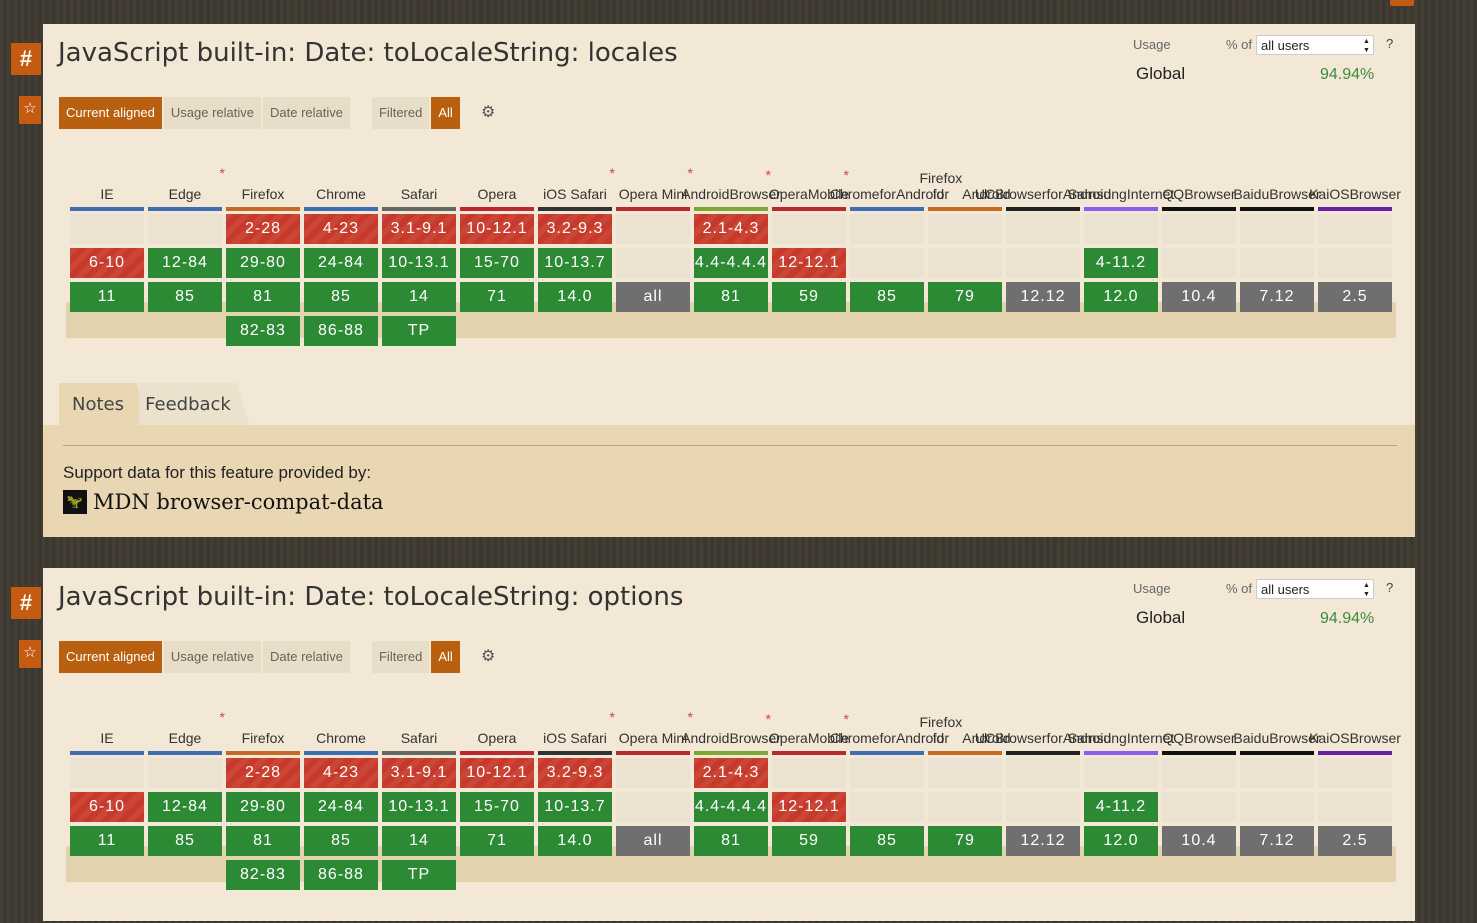 The height and width of the screenshot is (923, 1477). What do you see at coordinates (1355, 841) in the screenshot?
I see `support-cell: 2.5` at bounding box center [1355, 841].